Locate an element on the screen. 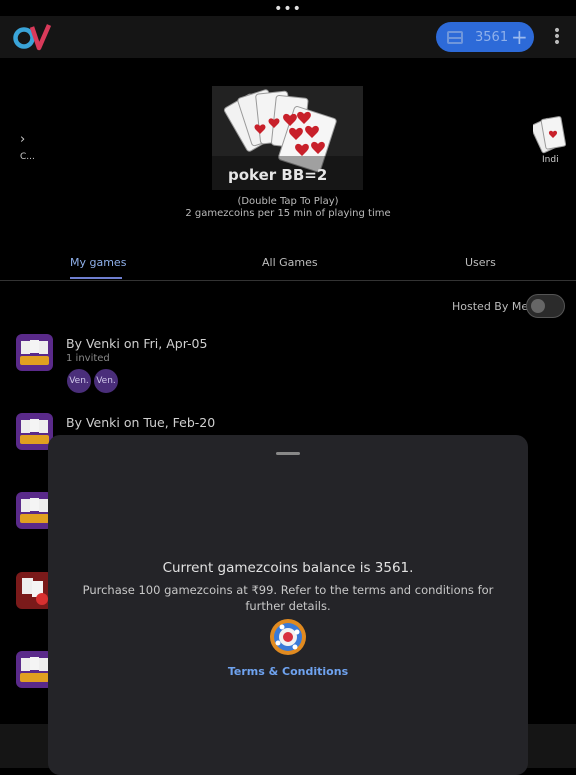  invited-count: 1 invited is located at coordinates (88, 358).